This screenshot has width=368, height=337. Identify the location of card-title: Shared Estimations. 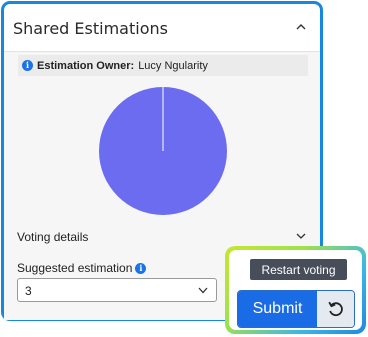
(90, 28).